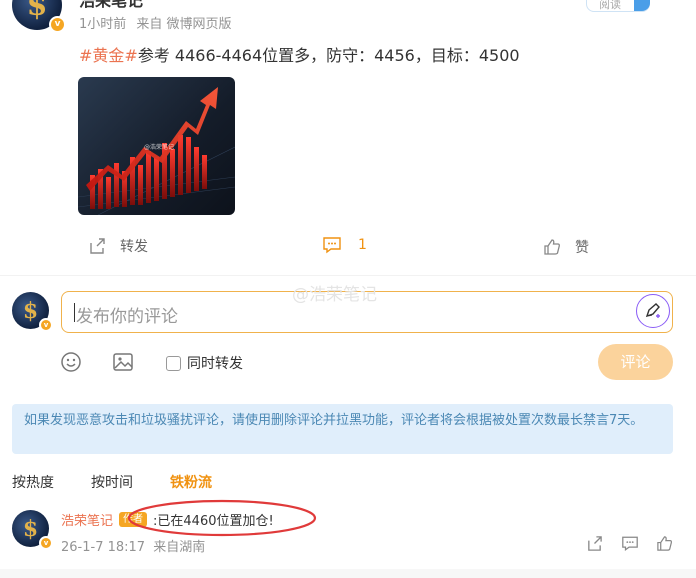 This screenshot has width=696, height=578. I want to click on repost-action: 转发, so click(118, 246).